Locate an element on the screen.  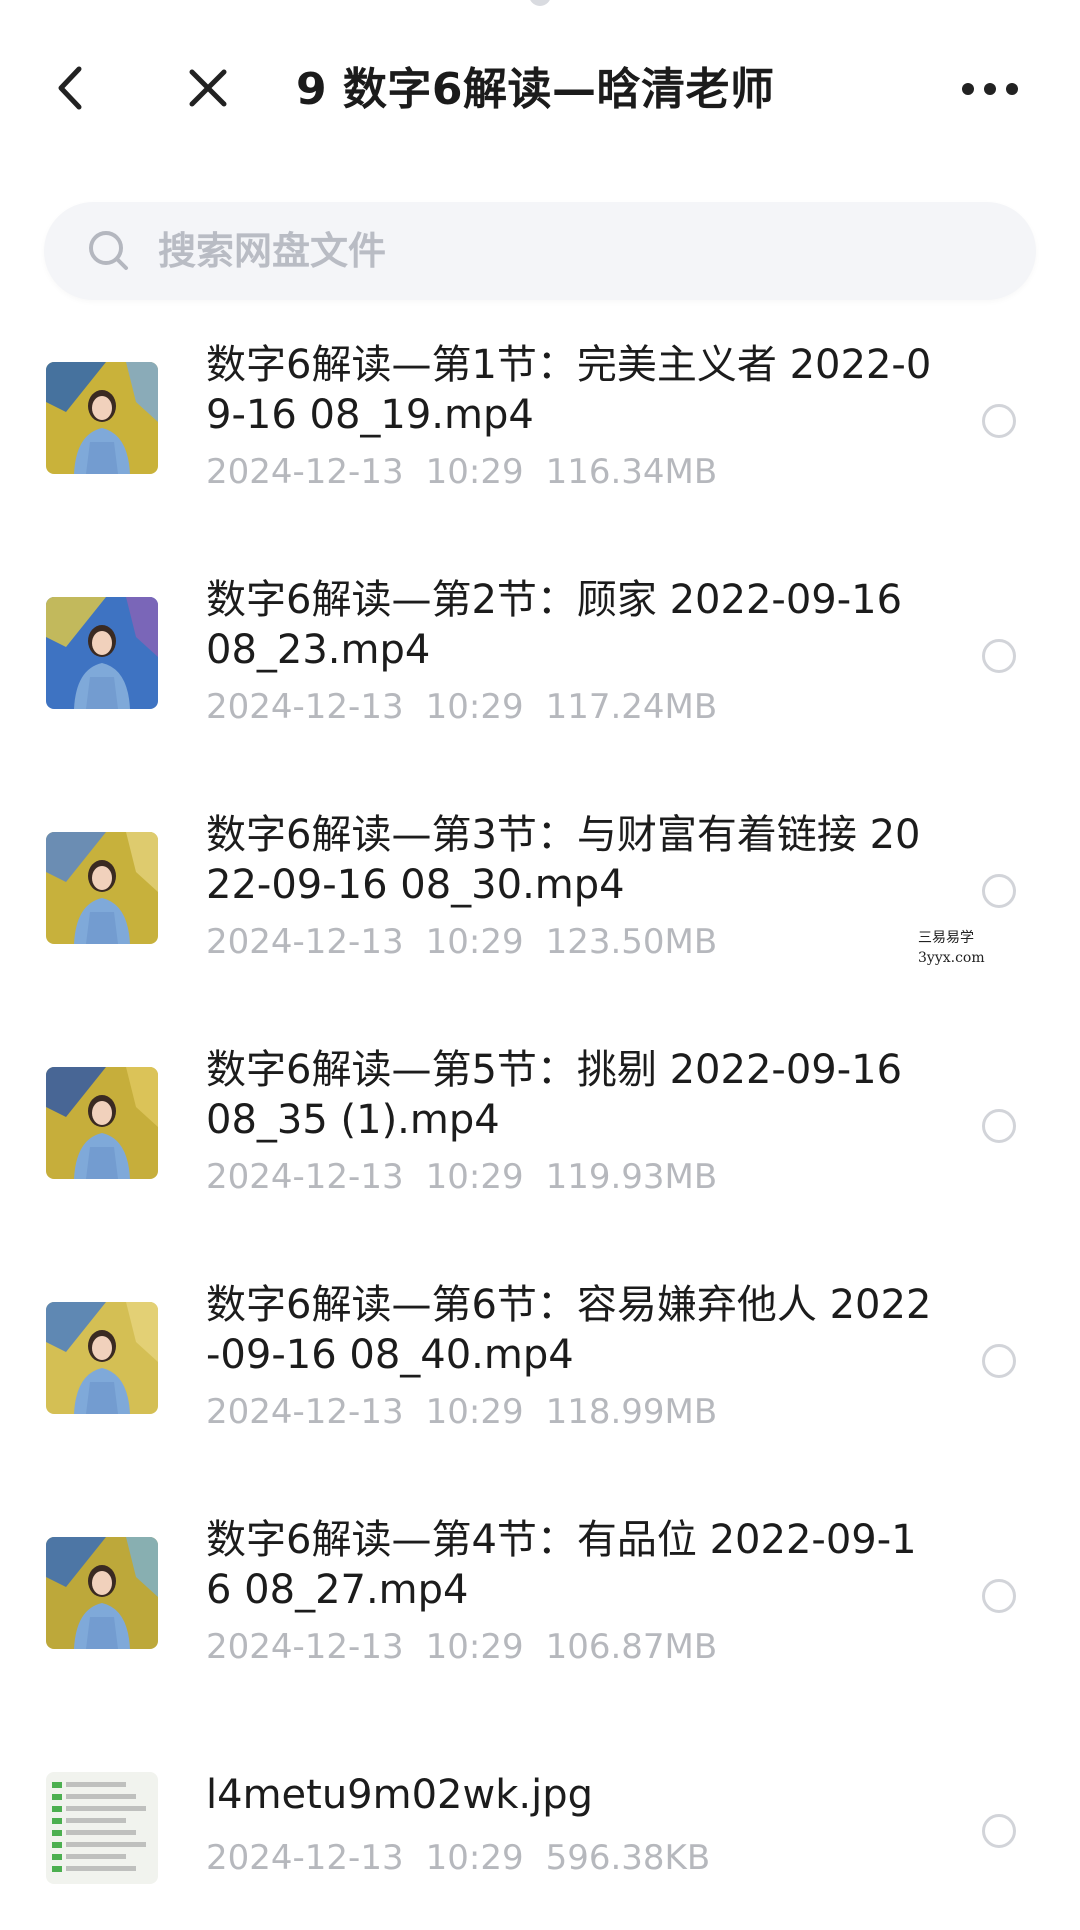
file-meta: 2024-12-13 10:29 119.93MB is located at coordinates (472, 1177).